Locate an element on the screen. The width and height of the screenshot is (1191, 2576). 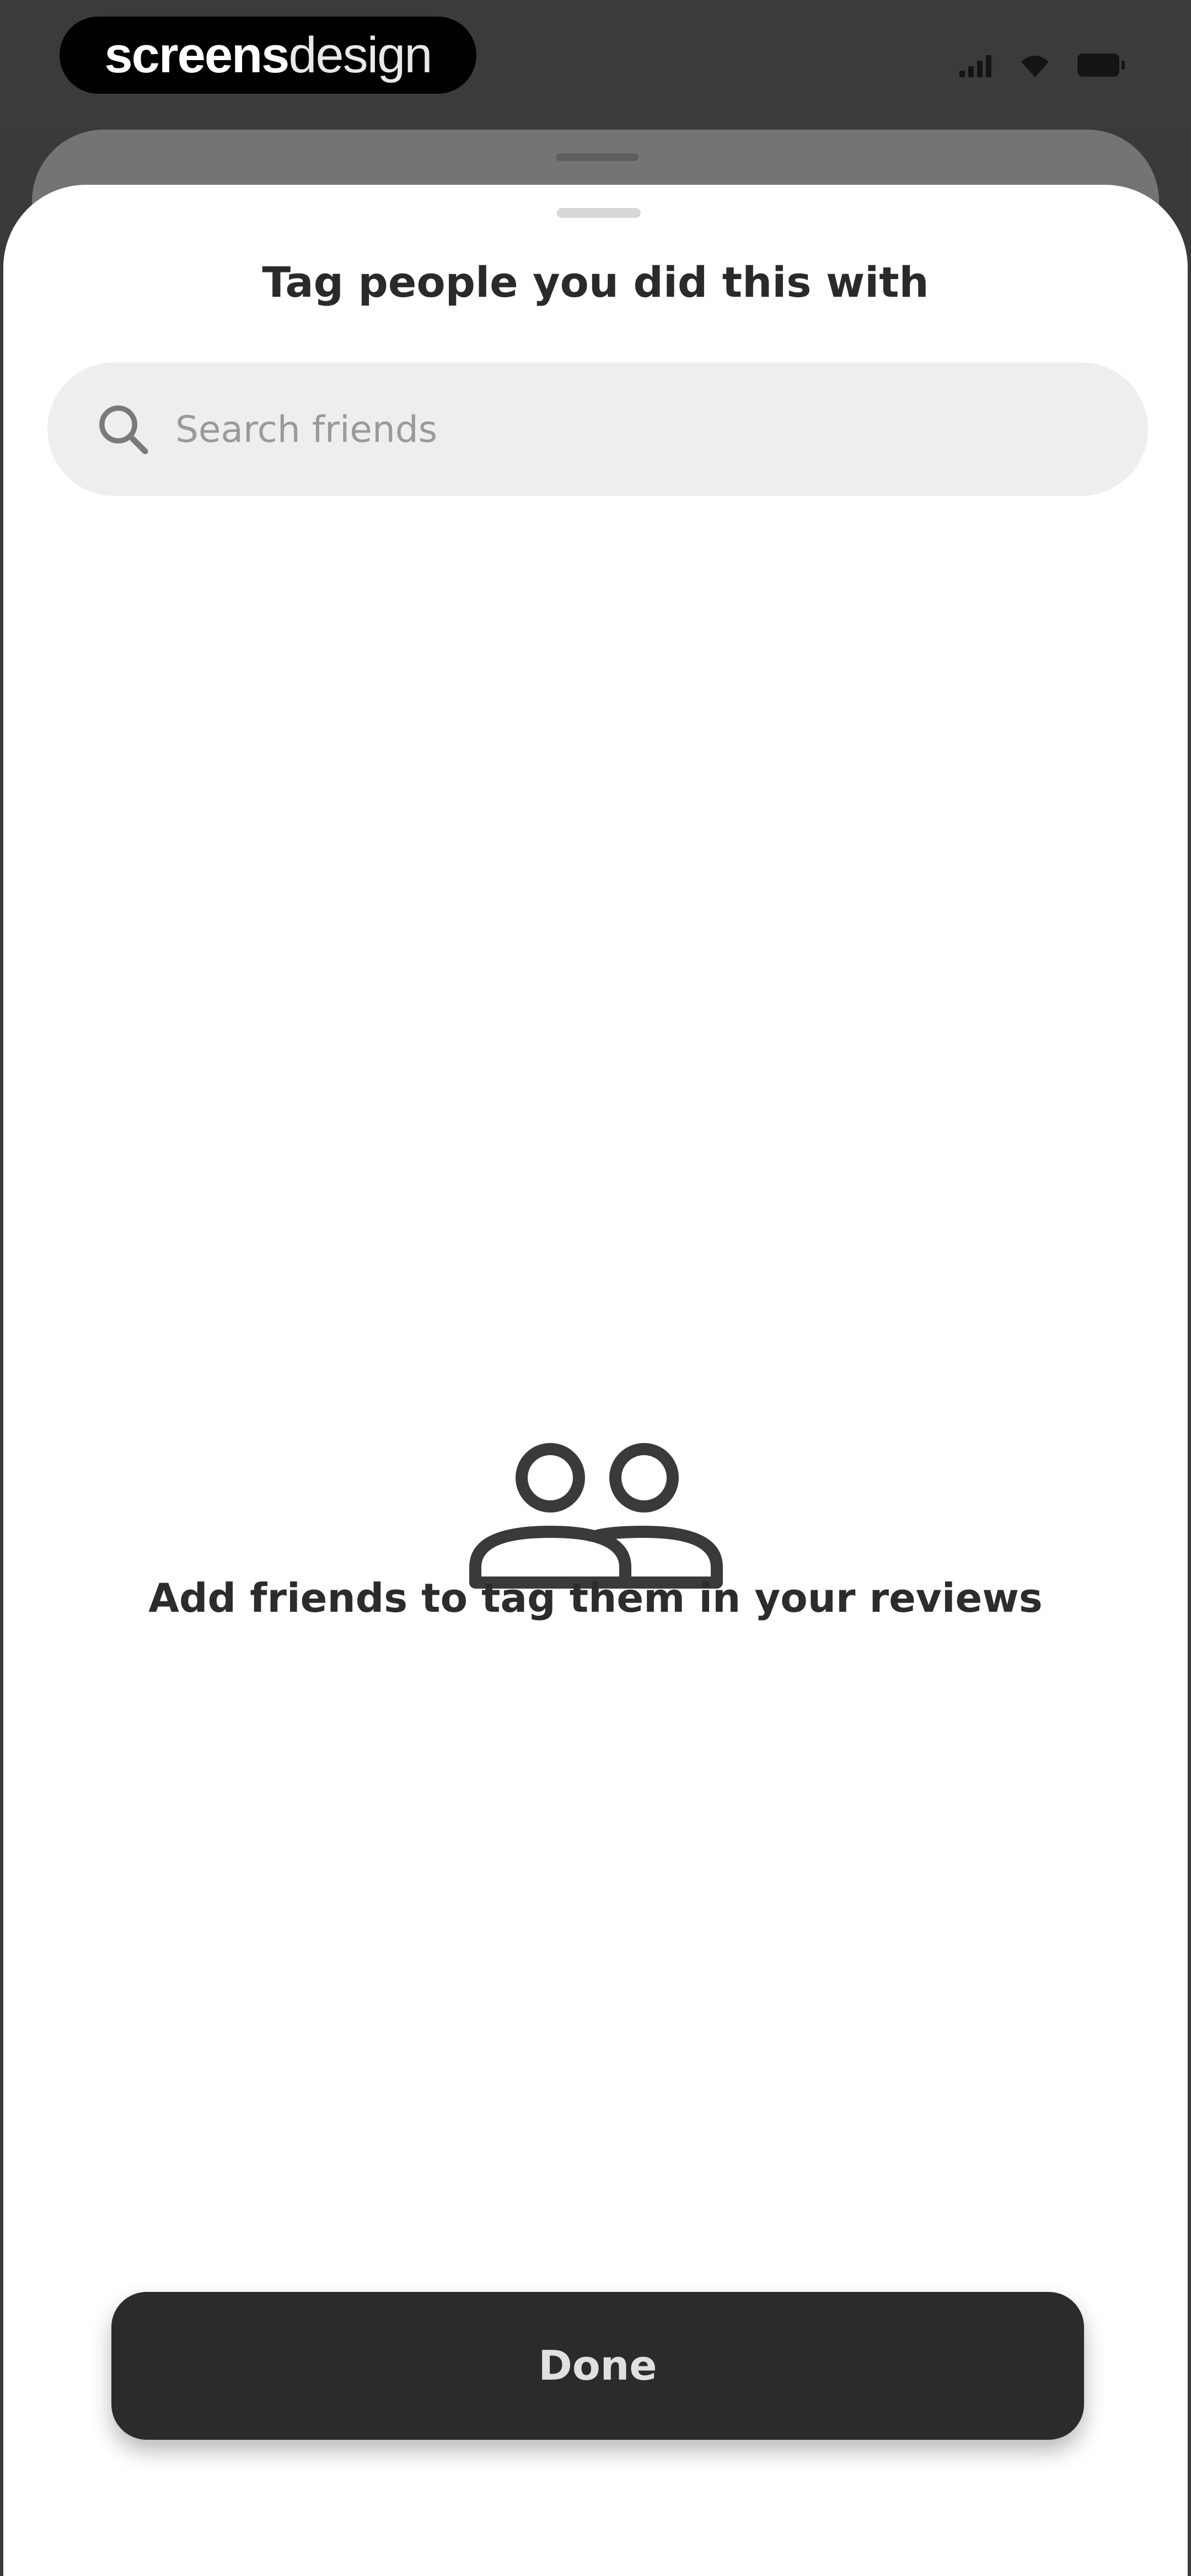
background-sheet-handle is located at coordinates (597, 157).